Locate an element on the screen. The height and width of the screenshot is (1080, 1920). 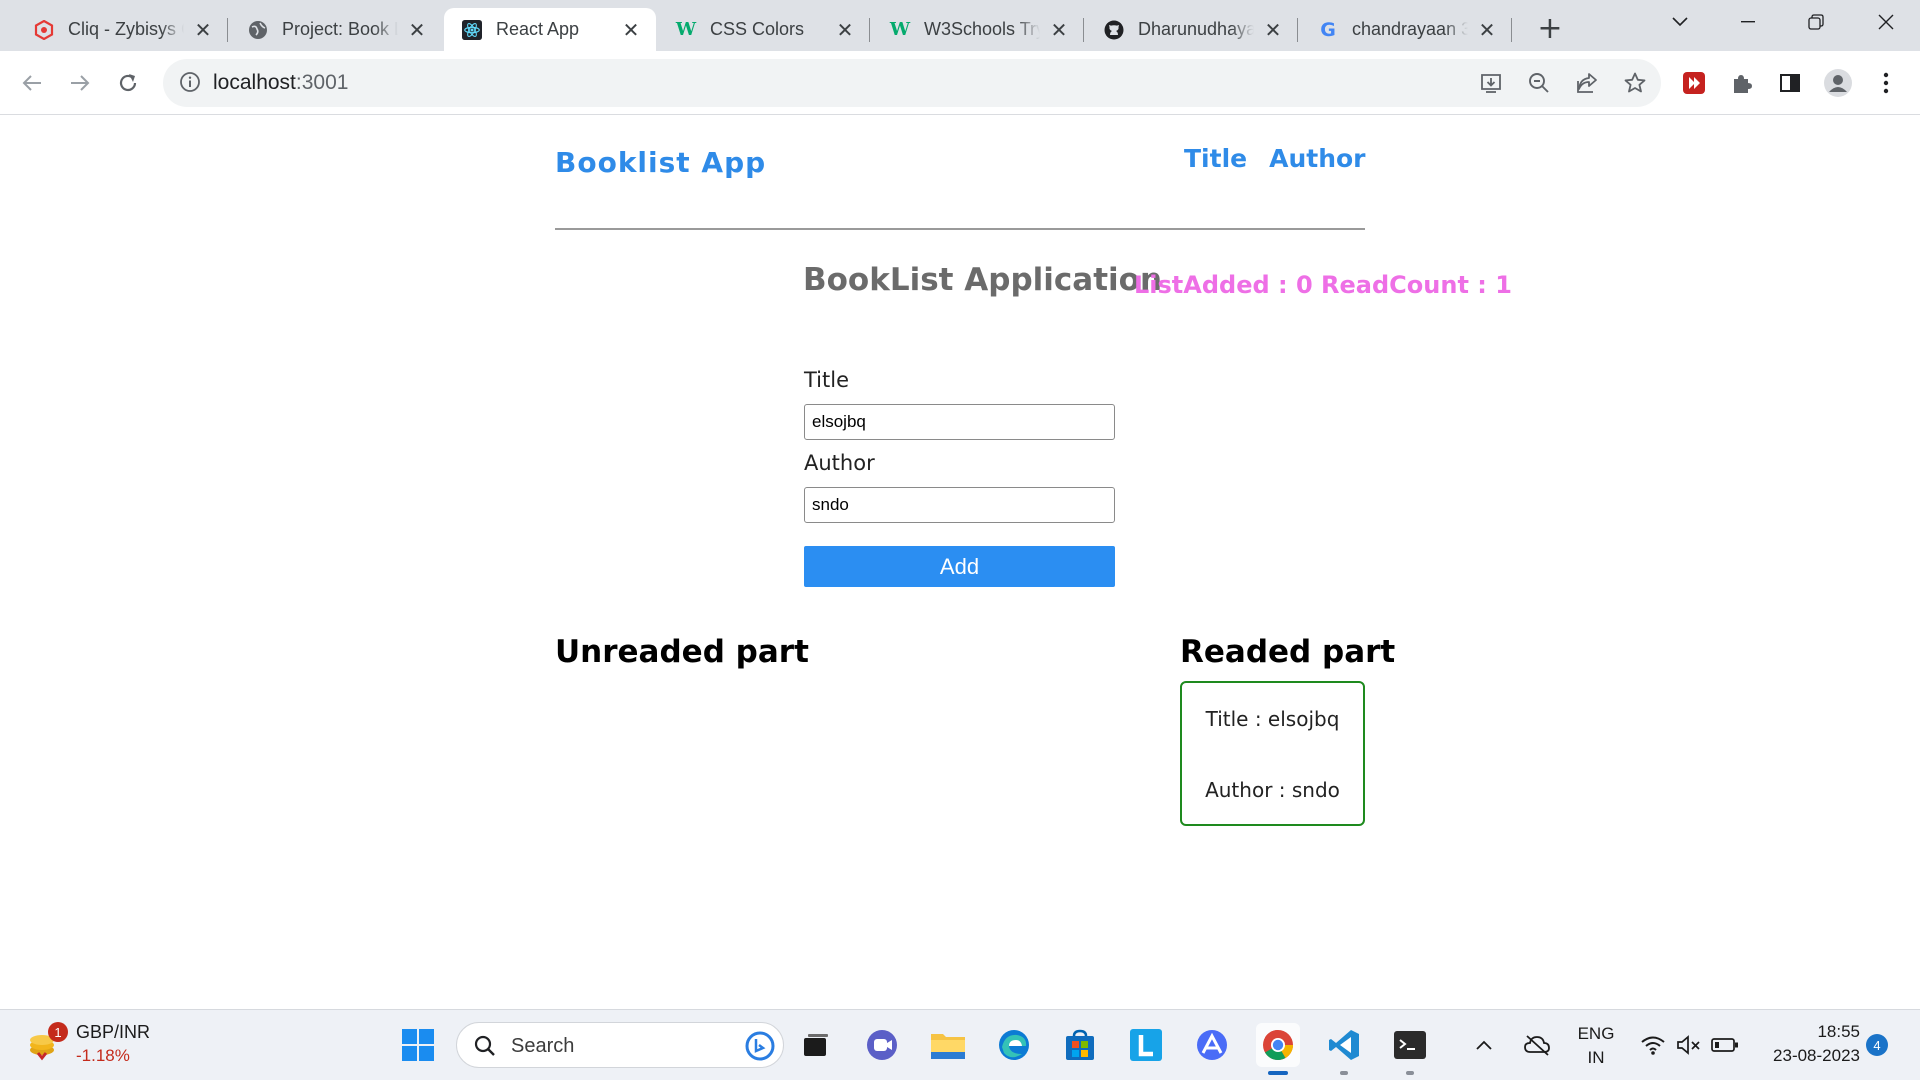
teams-chat-icon is located at coordinates (882, 1045).